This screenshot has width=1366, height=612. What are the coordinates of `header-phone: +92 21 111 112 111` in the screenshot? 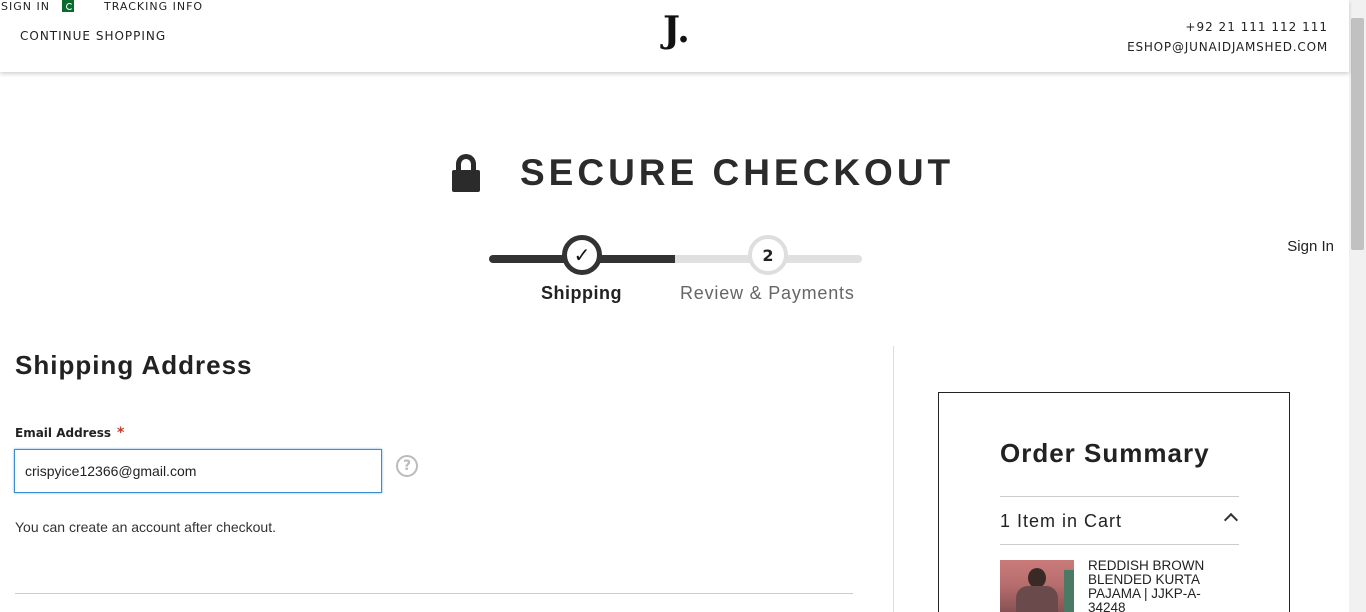 It's located at (1256, 27).